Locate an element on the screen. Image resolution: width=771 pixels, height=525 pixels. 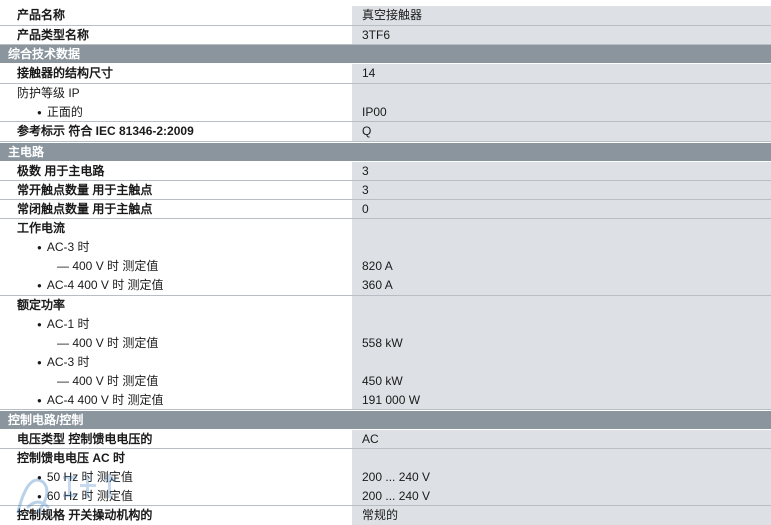
row-poles: 极数 用于主电路 3 is located at coordinates (385, 171).